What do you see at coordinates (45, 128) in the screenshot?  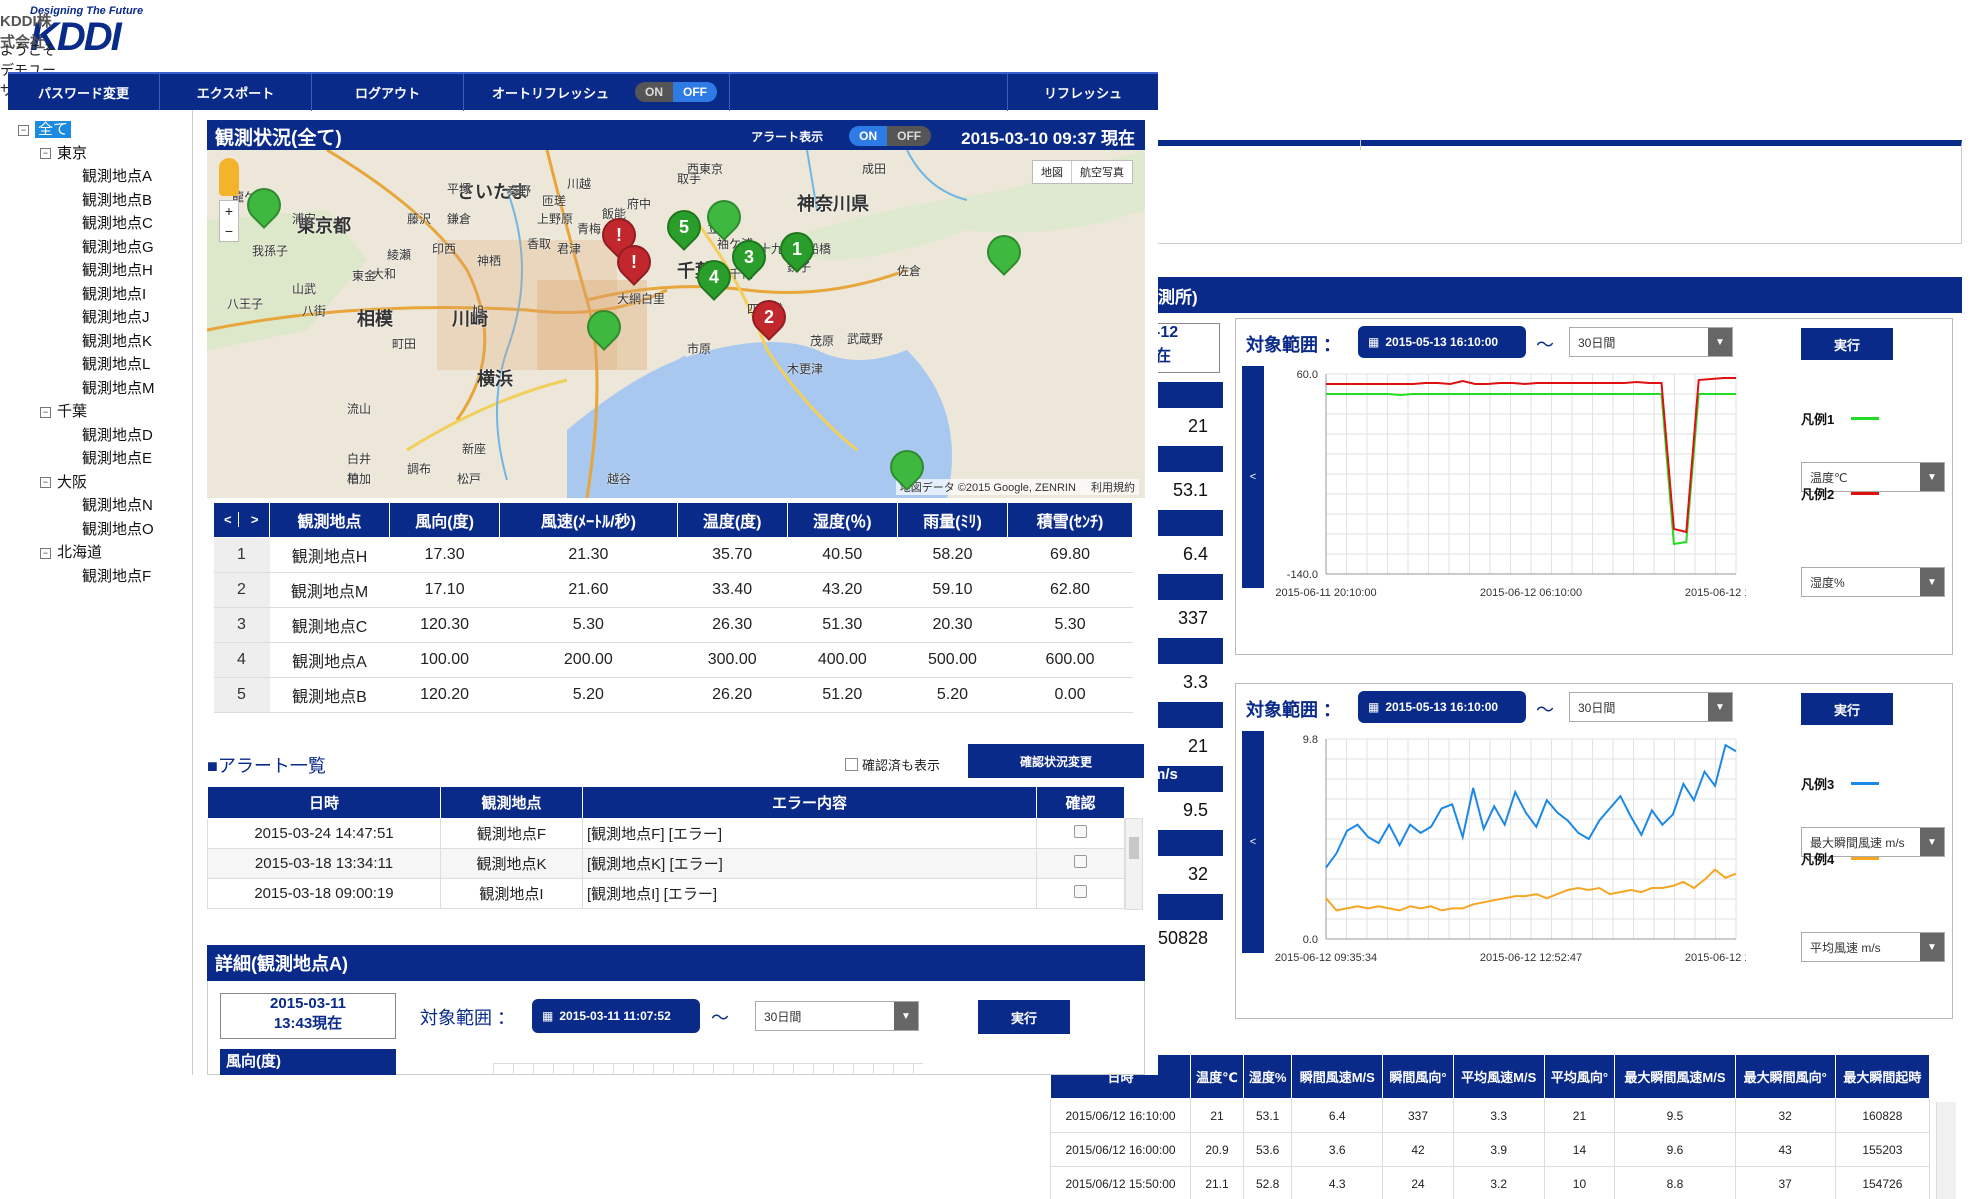 I see `tree-root: − 全て` at bounding box center [45, 128].